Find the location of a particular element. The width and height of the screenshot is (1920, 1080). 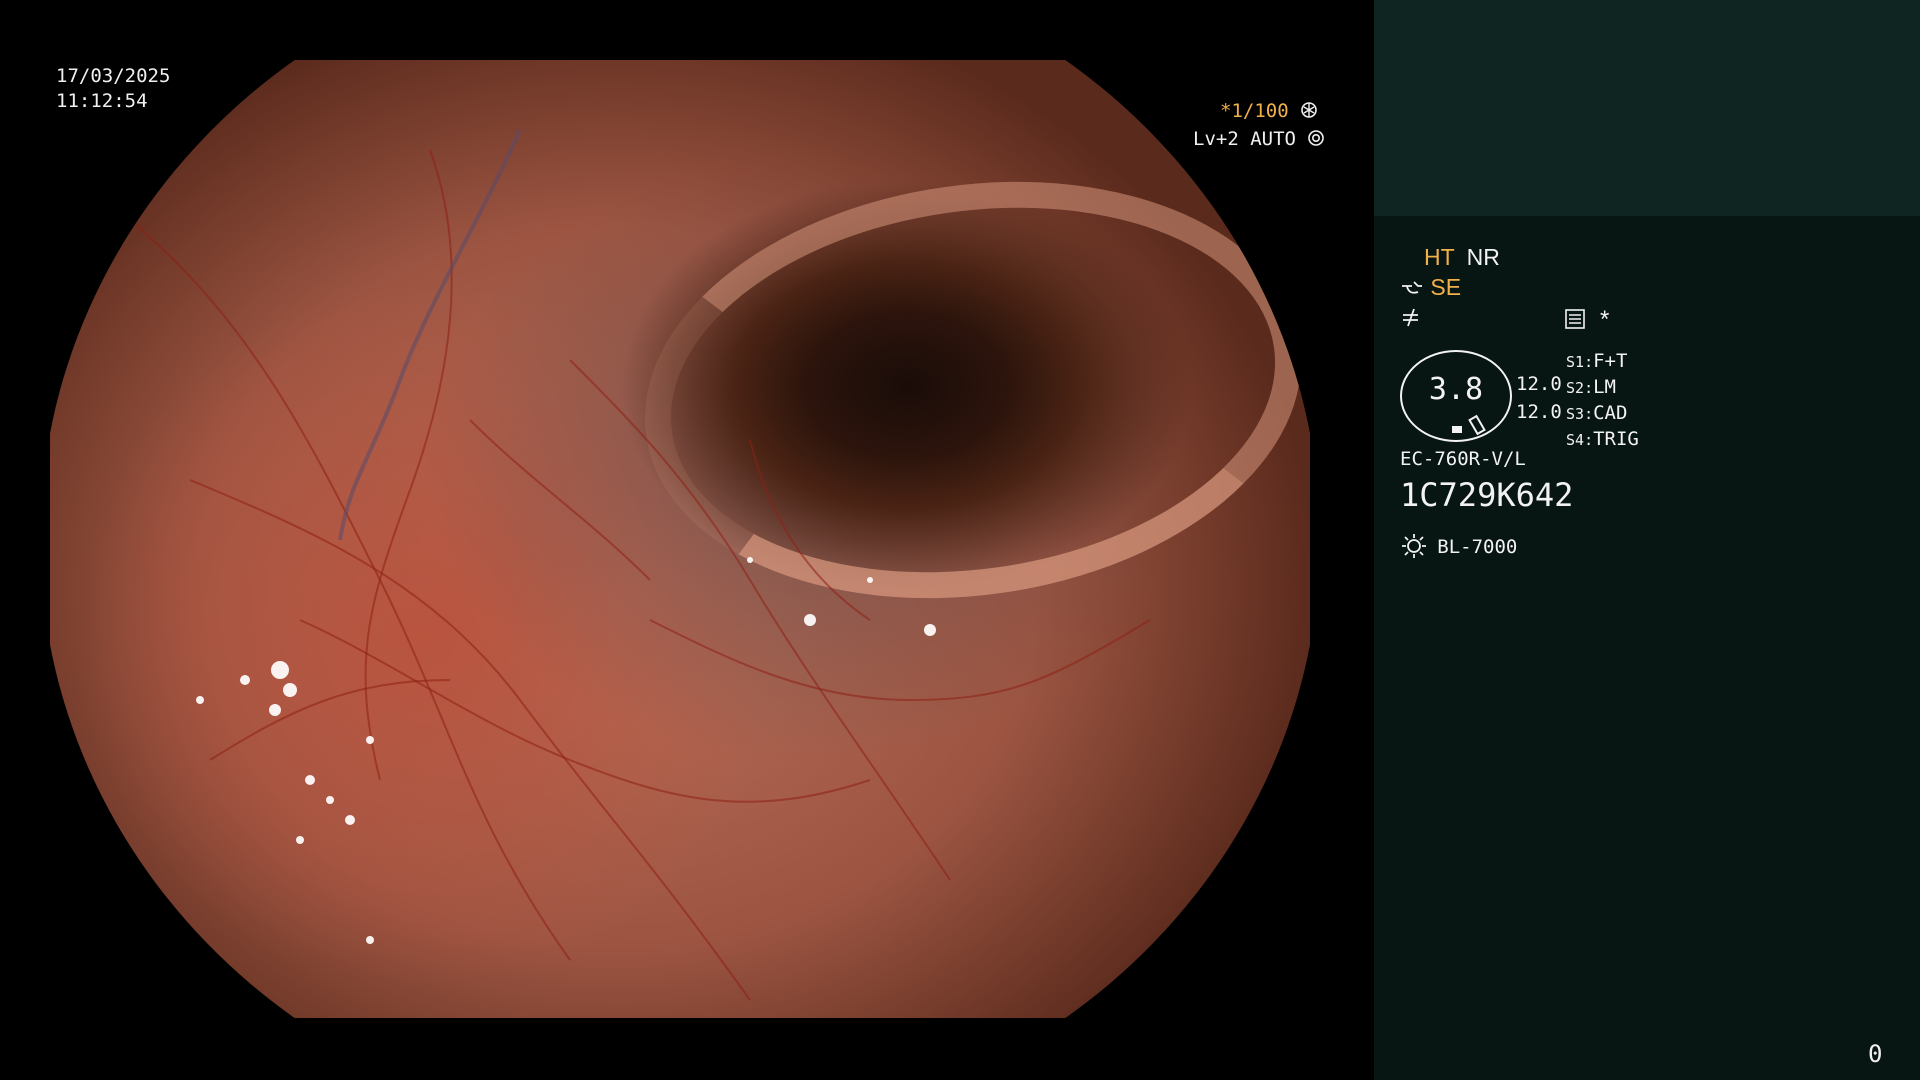

auto-iris-icon is located at coordinates (1316, 138).